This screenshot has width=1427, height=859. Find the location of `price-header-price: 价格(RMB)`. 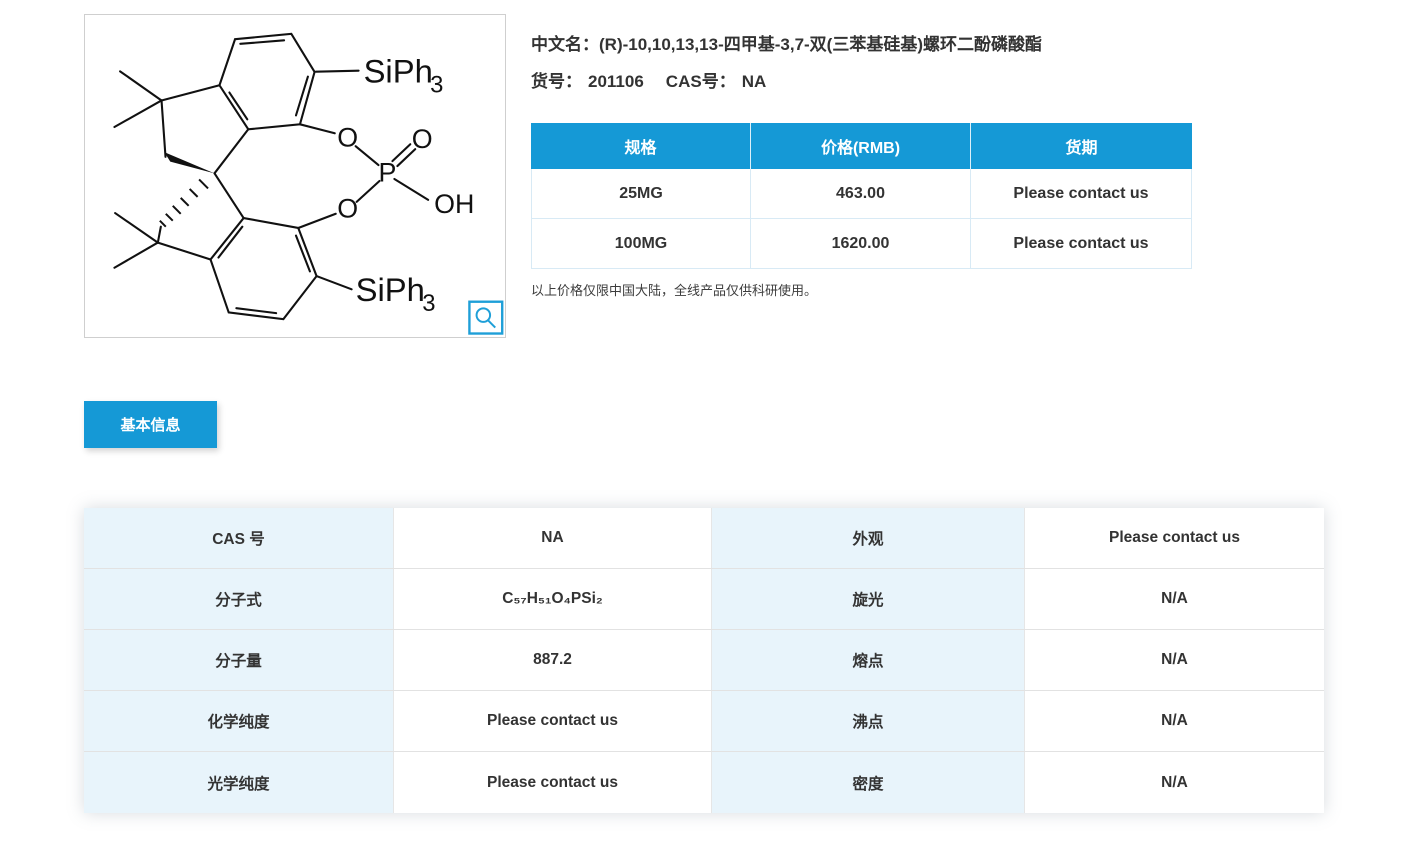

price-header-price: 价格(RMB) is located at coordinates (861, 146).